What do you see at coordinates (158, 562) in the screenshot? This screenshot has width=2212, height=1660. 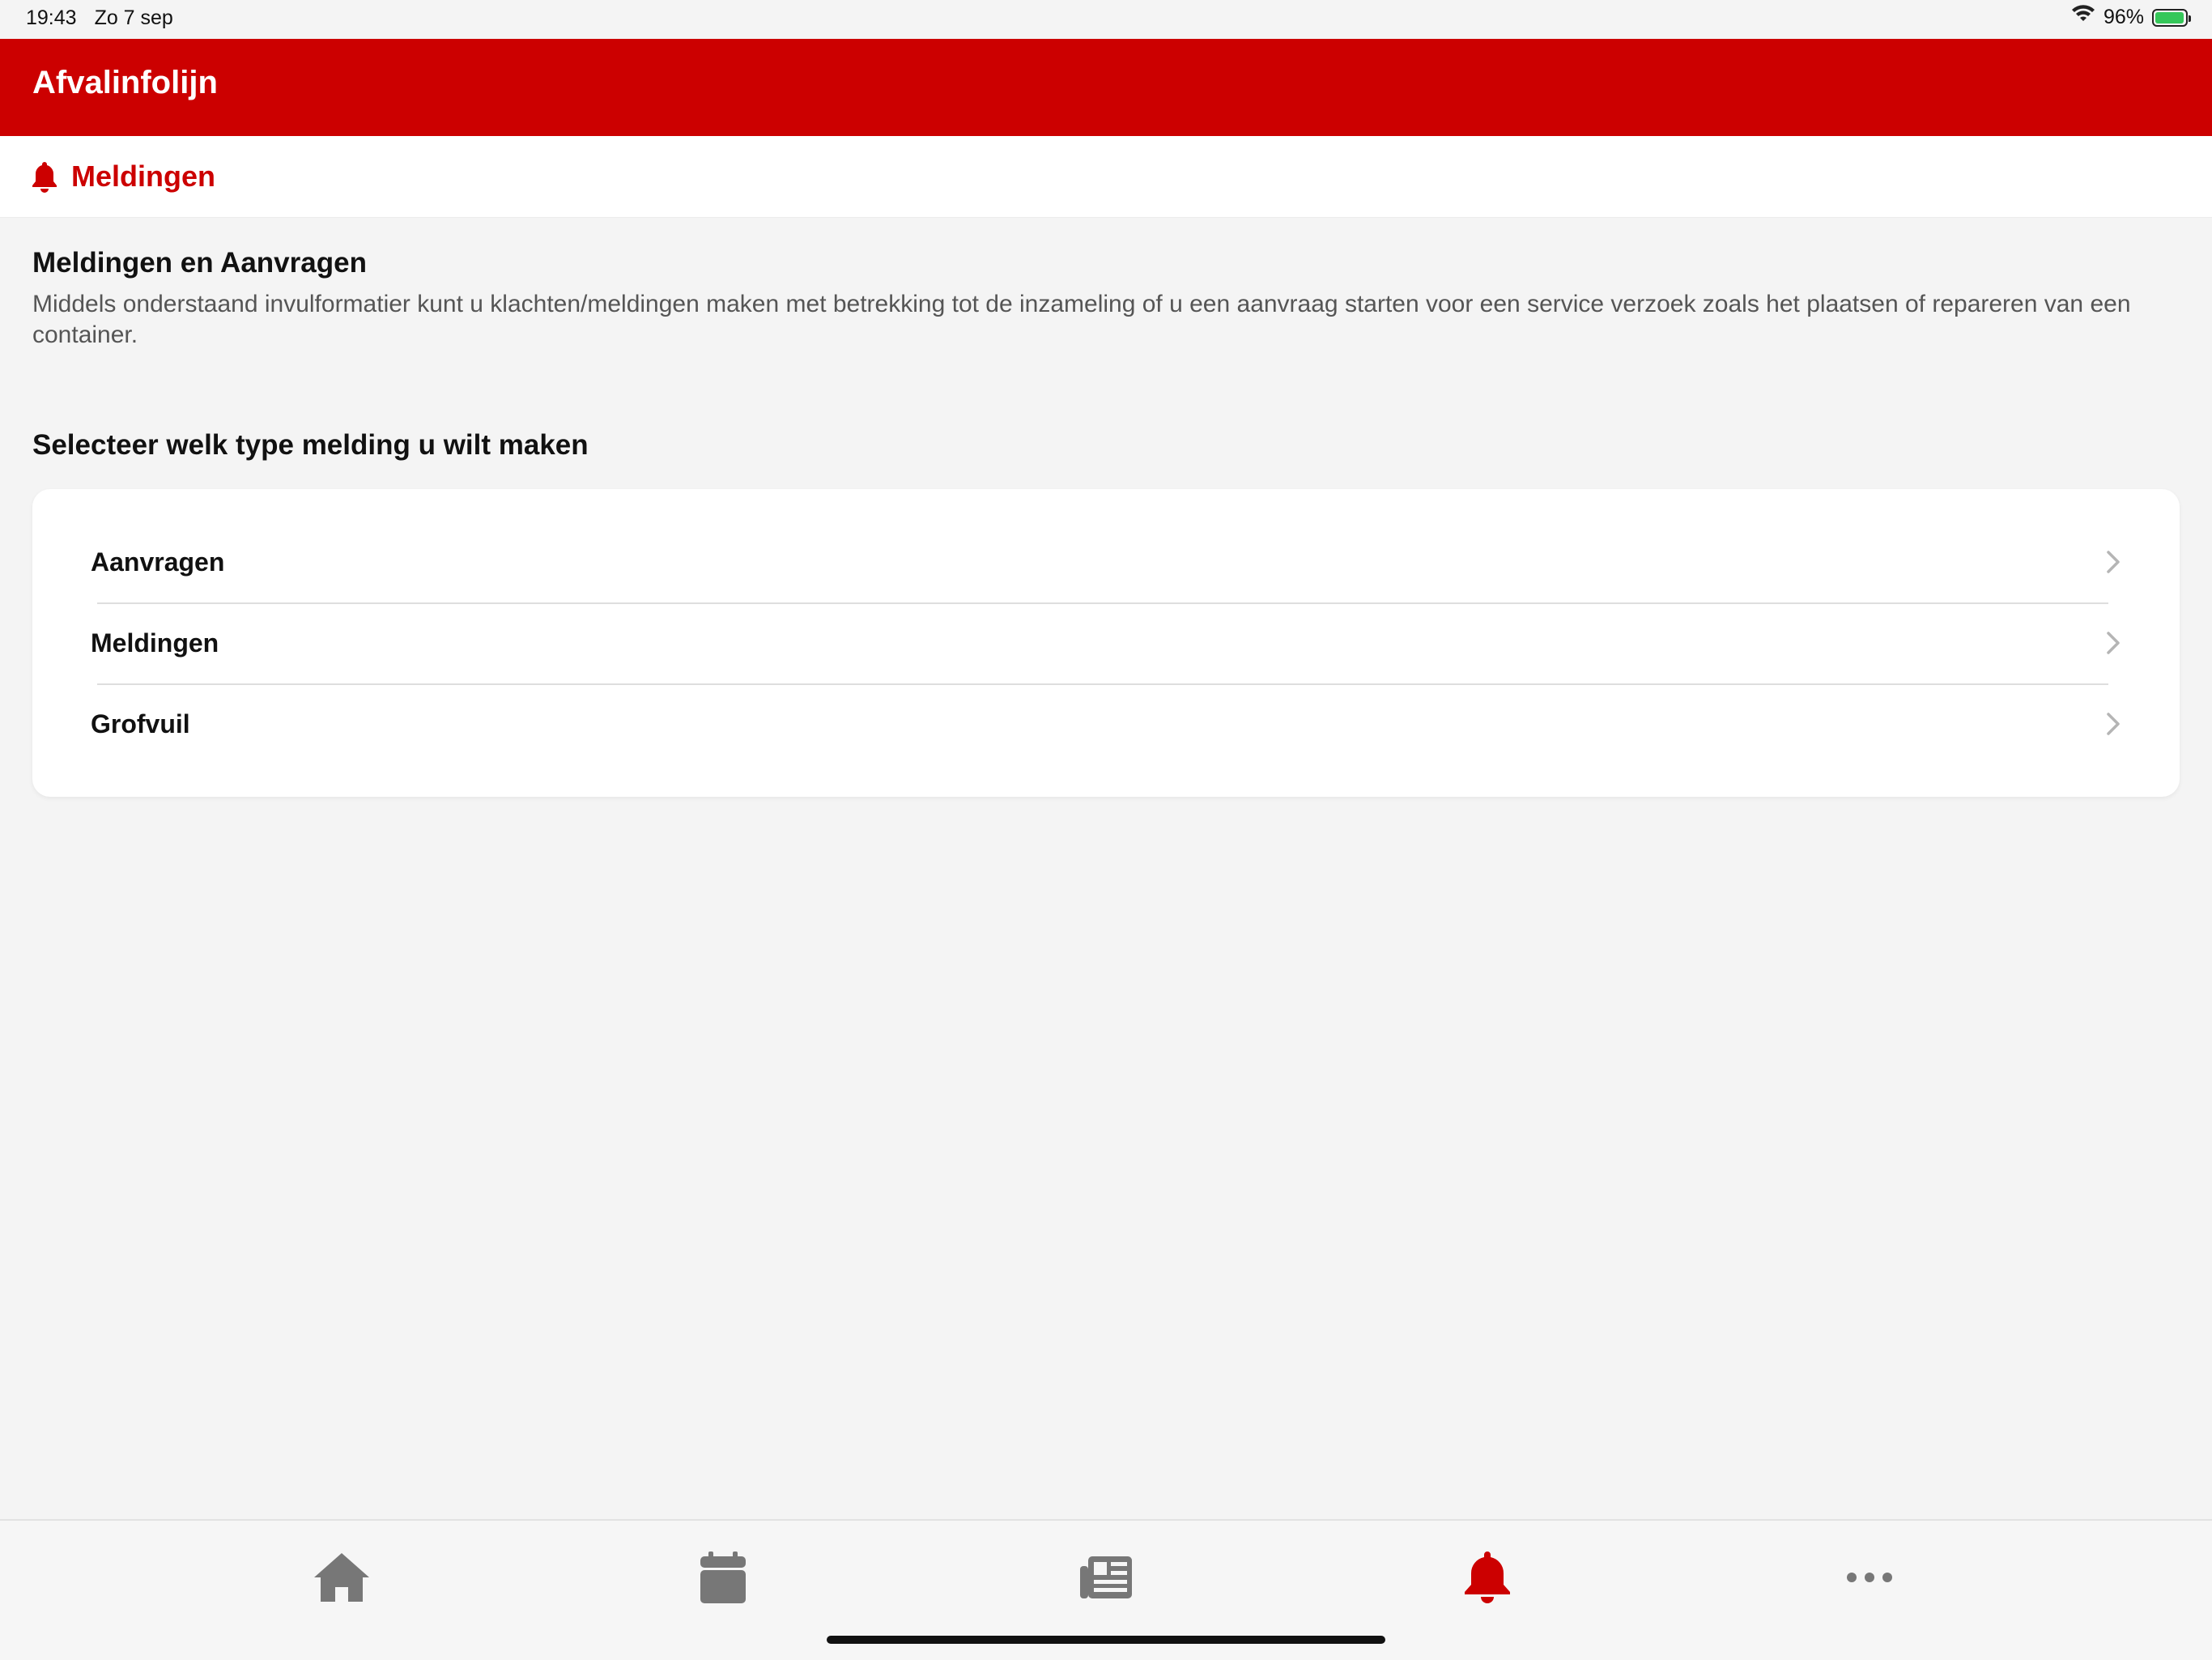 I see `option-label: Aanvragen` at bounding box center [158, 562].